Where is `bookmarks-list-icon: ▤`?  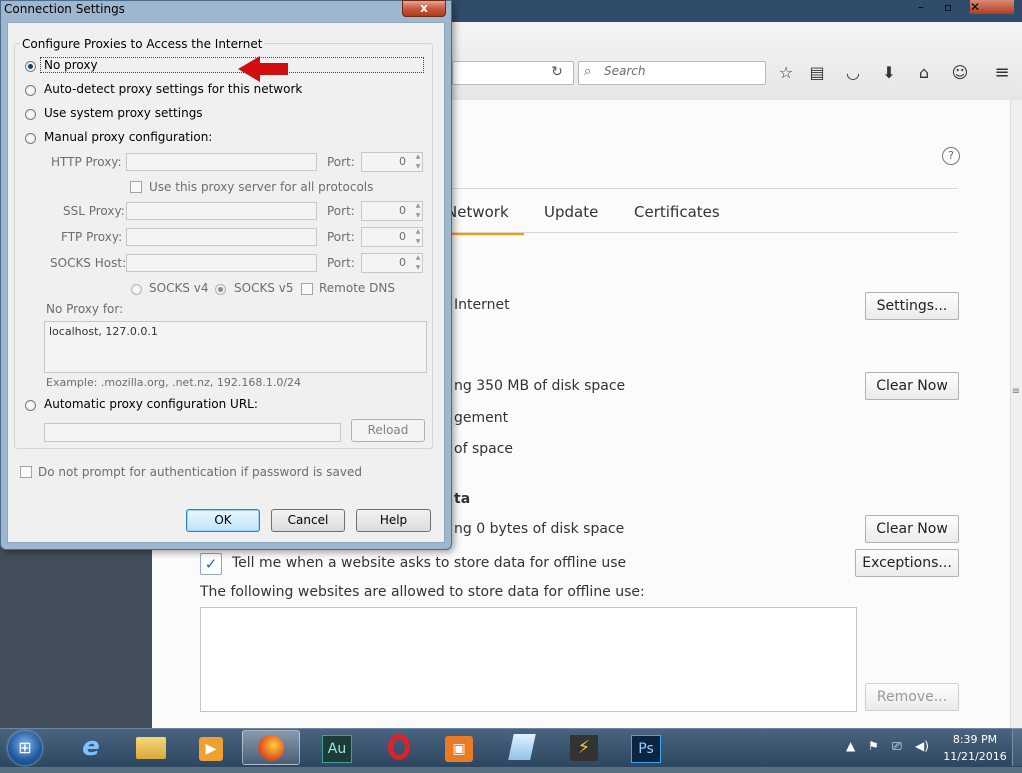 bookmarks-list-icon: ▤ is located at coordinates (817, 73).